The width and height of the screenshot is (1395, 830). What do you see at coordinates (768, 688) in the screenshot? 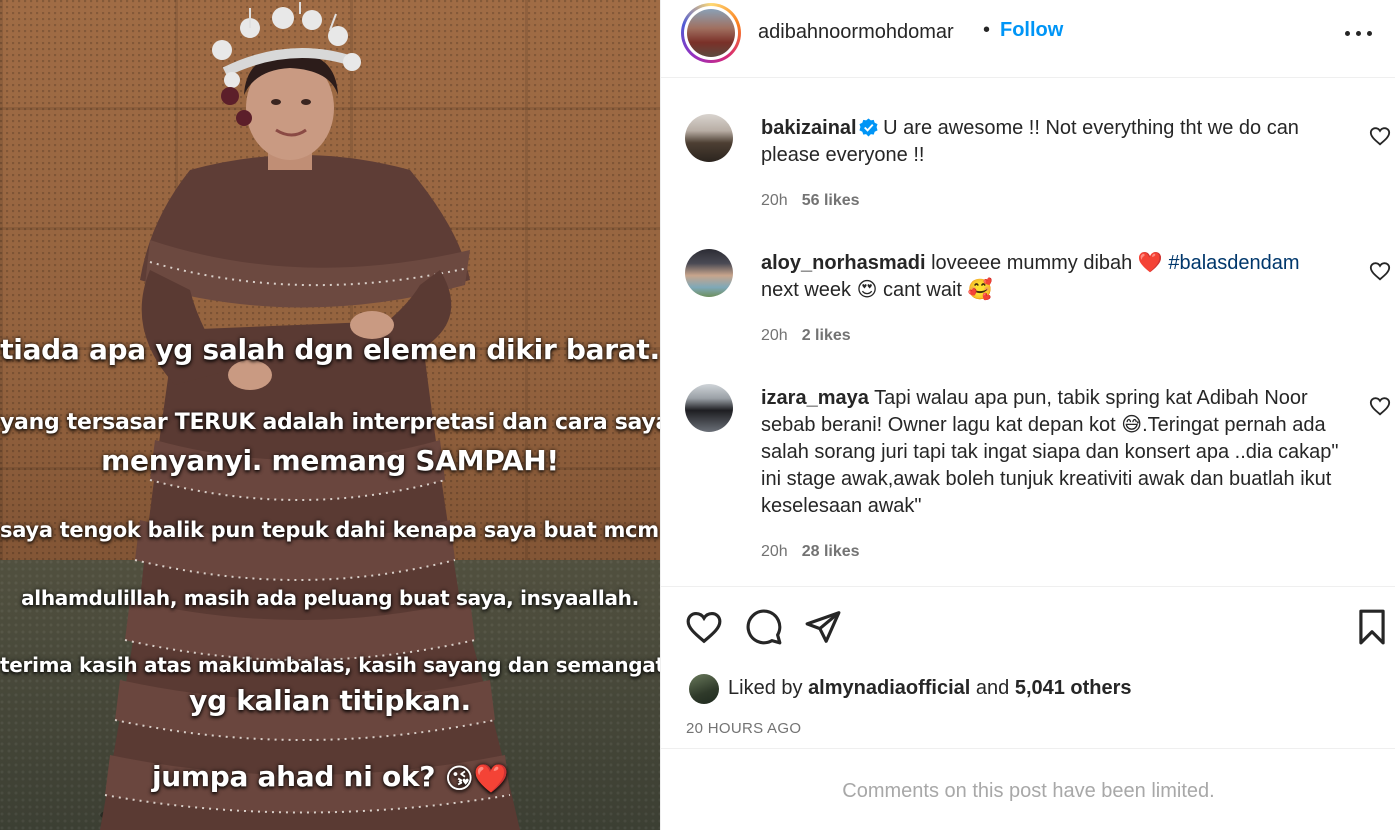
I see `liked-by-prefix: Liked by` at bounding box center [768, 688].